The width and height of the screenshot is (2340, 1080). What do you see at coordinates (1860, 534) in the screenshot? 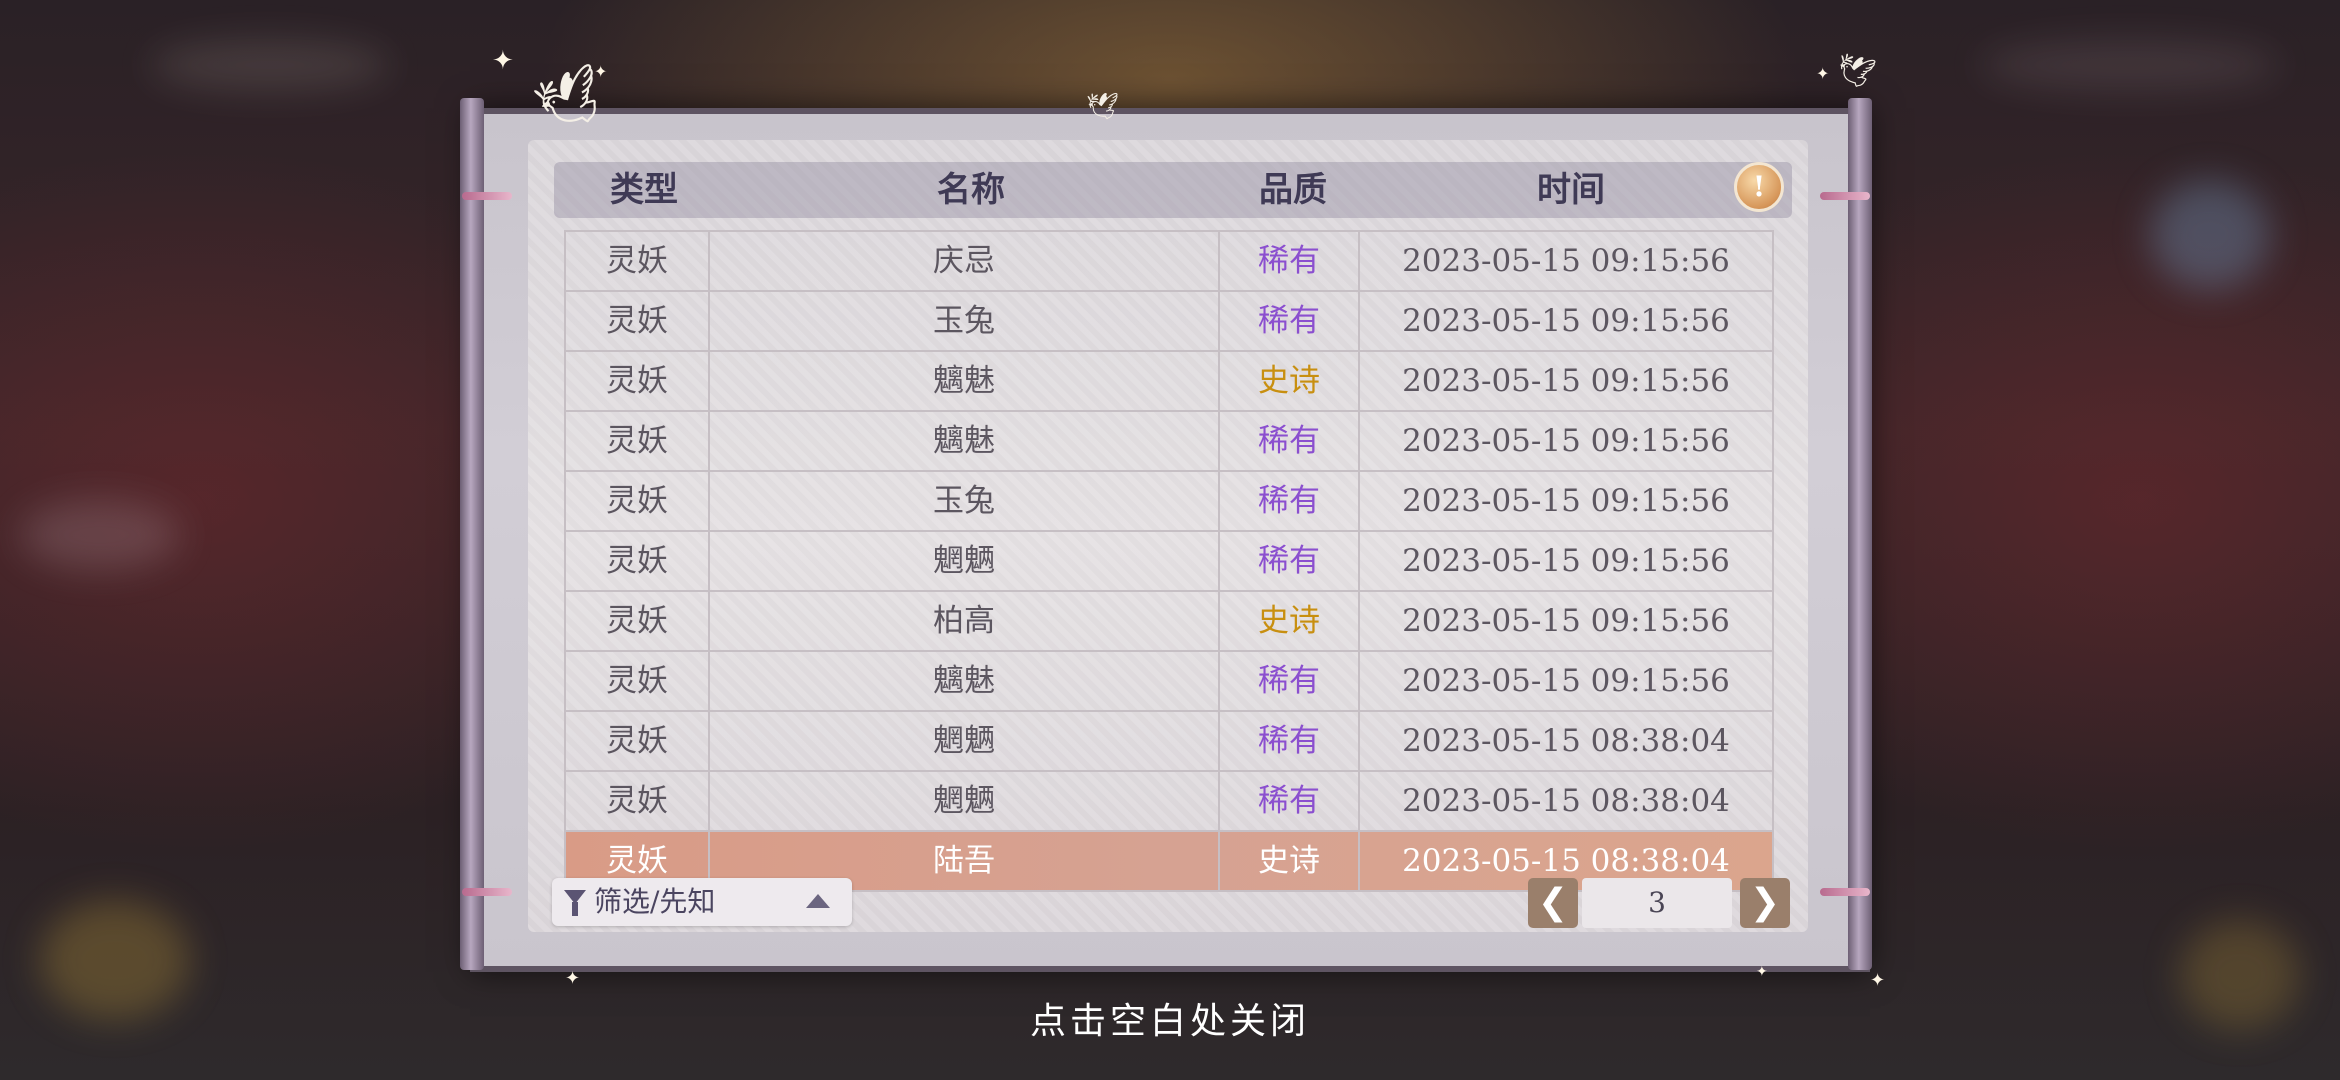
I see `scroll-rod-right` at bounding box center [1860, 534].